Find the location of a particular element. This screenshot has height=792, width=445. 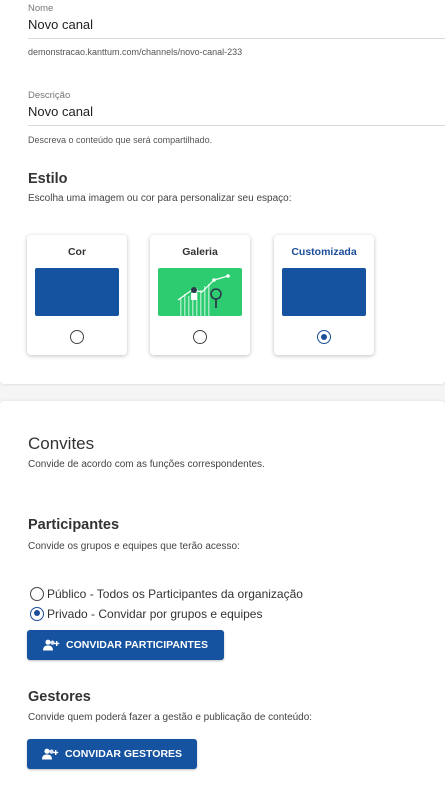

style-section-title: Estilo is located at coordinates (48, 179).